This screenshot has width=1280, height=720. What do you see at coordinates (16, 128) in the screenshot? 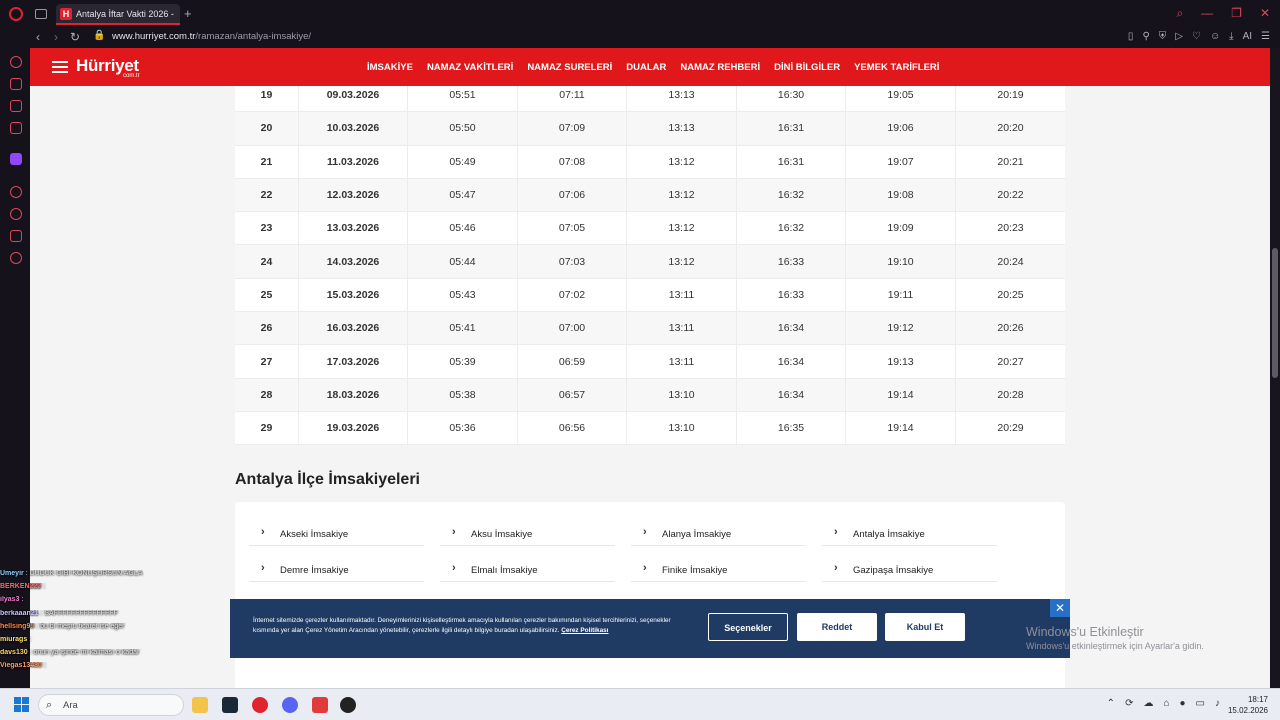
I see `instagram-icon` at bounding box center [16, 128].